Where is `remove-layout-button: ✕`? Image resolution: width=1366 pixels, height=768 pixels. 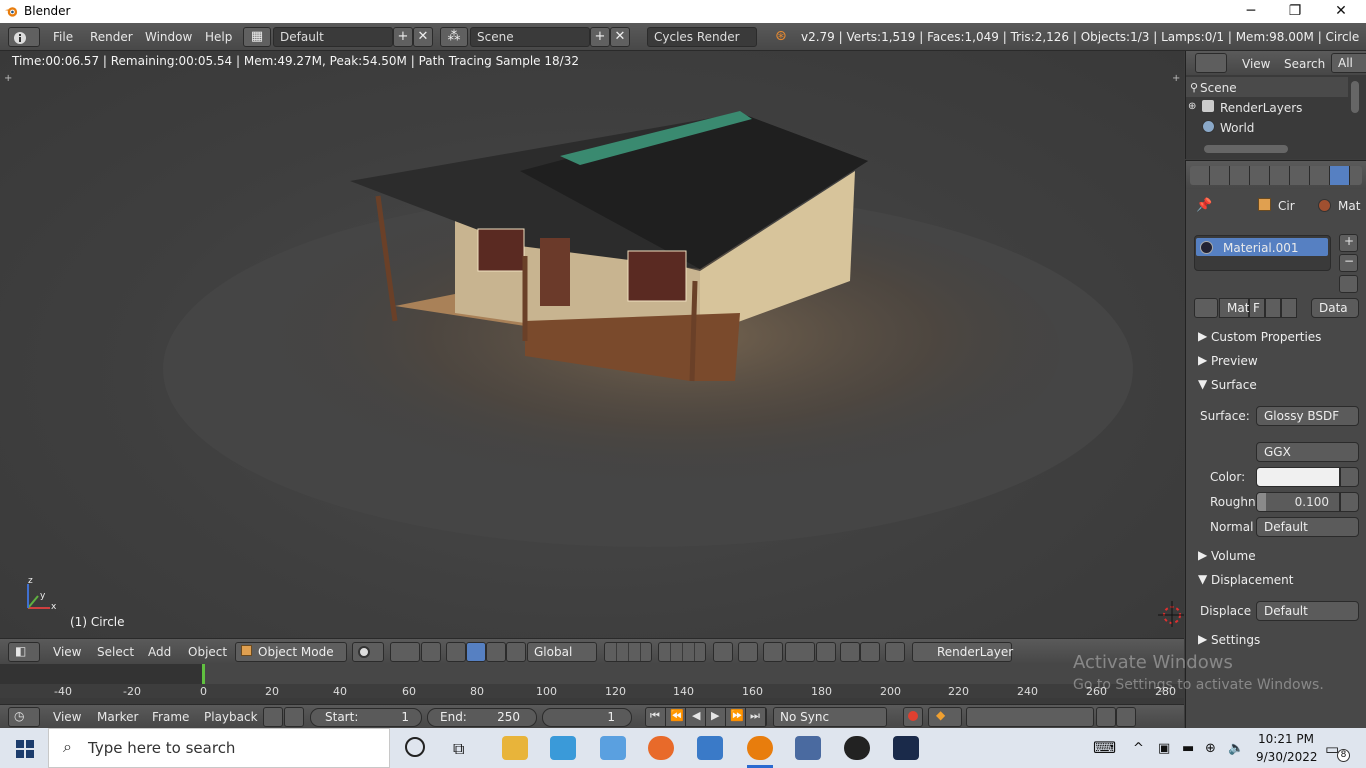 remove-layout-button: ✕ is located at coordinates (423, 37).